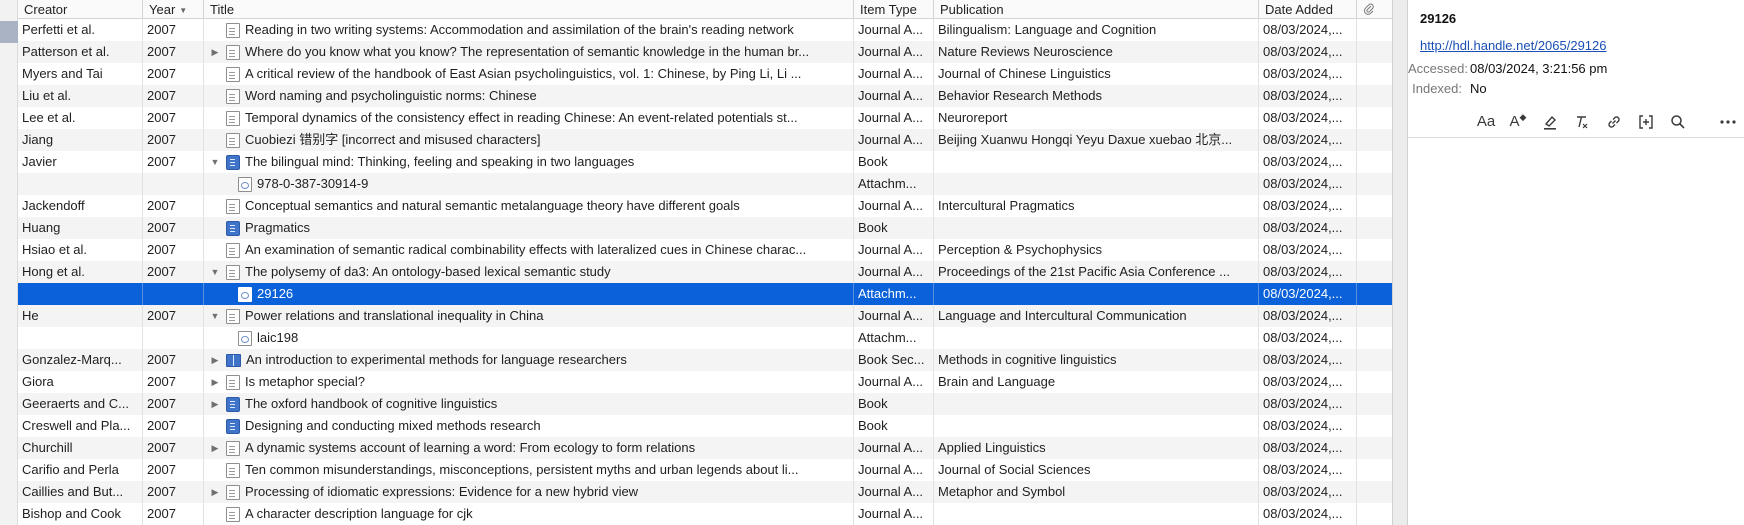 The height and width of the screenshot is (525, 1744). Describe the element at coordinates (80, 9) in the screenshot. I see `column-header-creator: Creator` at that location.